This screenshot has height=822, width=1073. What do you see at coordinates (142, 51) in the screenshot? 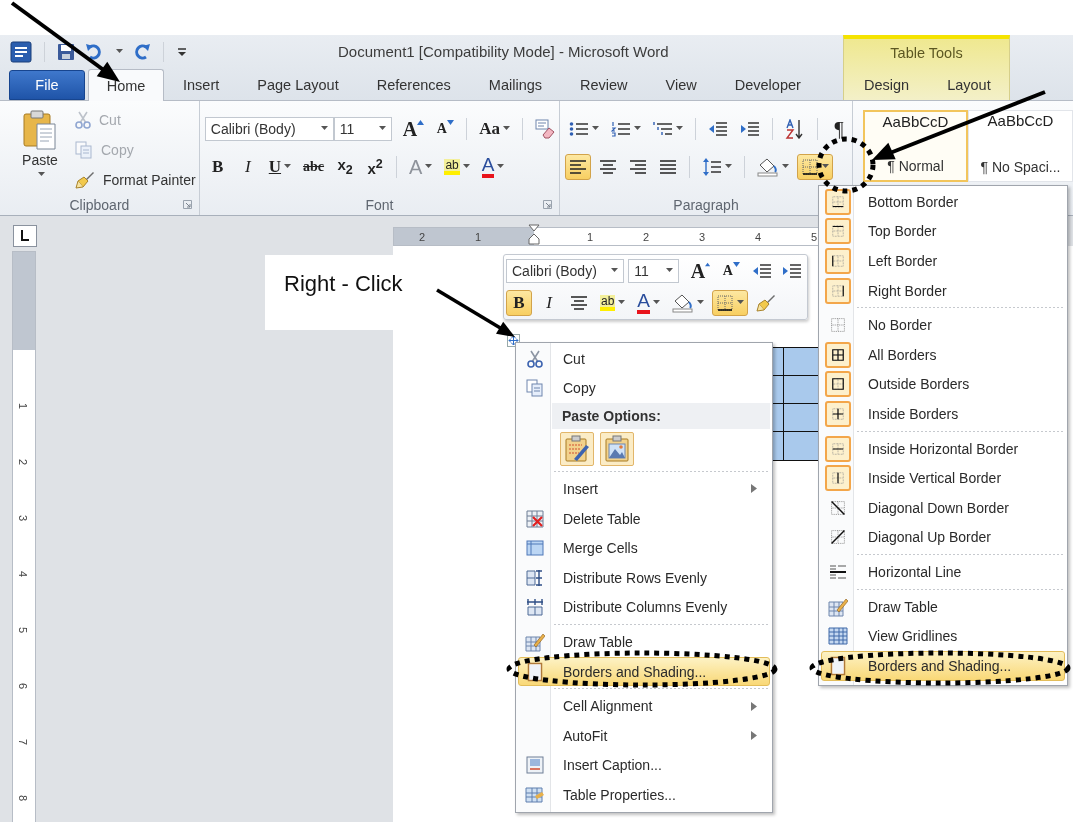
I see `redo-icon` at bounding box center [142, 51].